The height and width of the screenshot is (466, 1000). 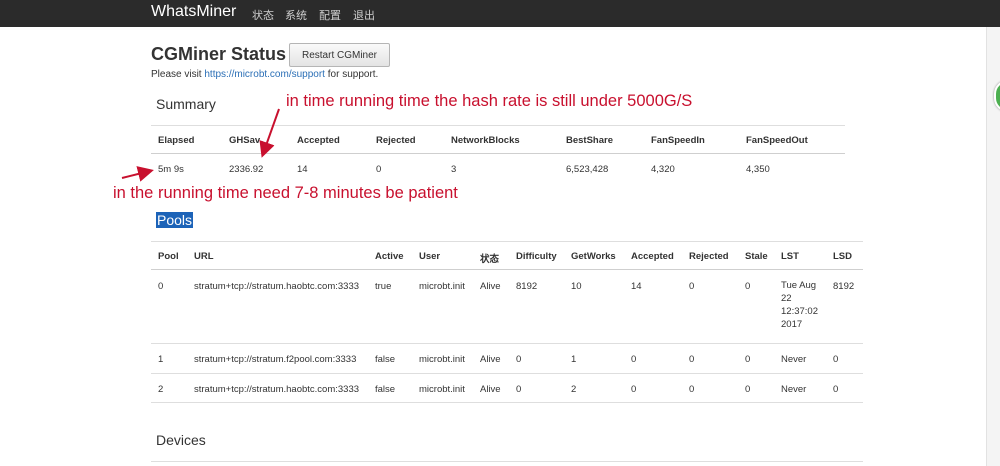 What do you see at coordinates (269, 133) in the screenshot?
I see `arrow-to-ghsav` at bounding box center [269, 133].